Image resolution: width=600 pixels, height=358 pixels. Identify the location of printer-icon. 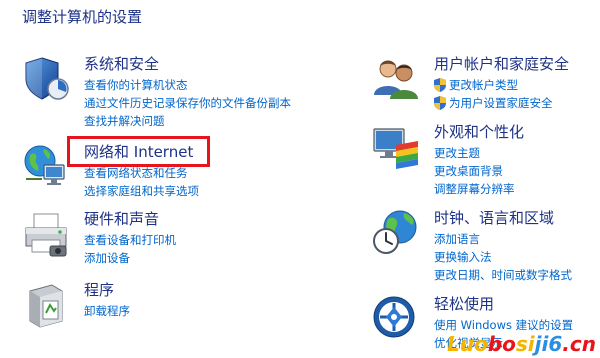
(46, 234).